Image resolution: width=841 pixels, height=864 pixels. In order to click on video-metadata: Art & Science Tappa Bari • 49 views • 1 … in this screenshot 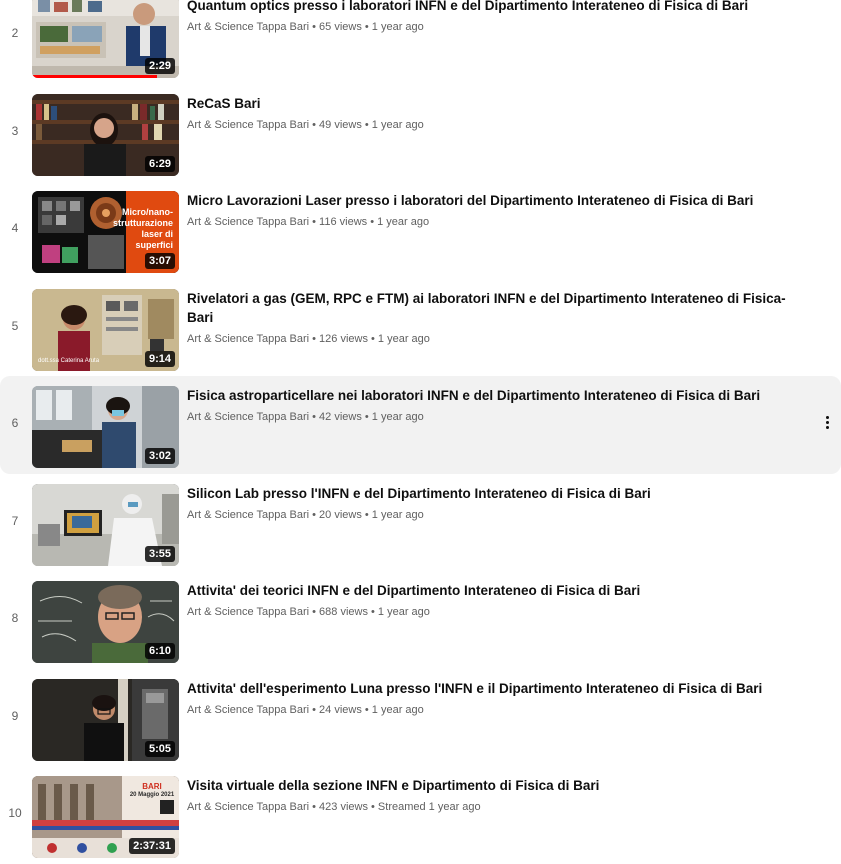, I will do `click(305, 124)`.